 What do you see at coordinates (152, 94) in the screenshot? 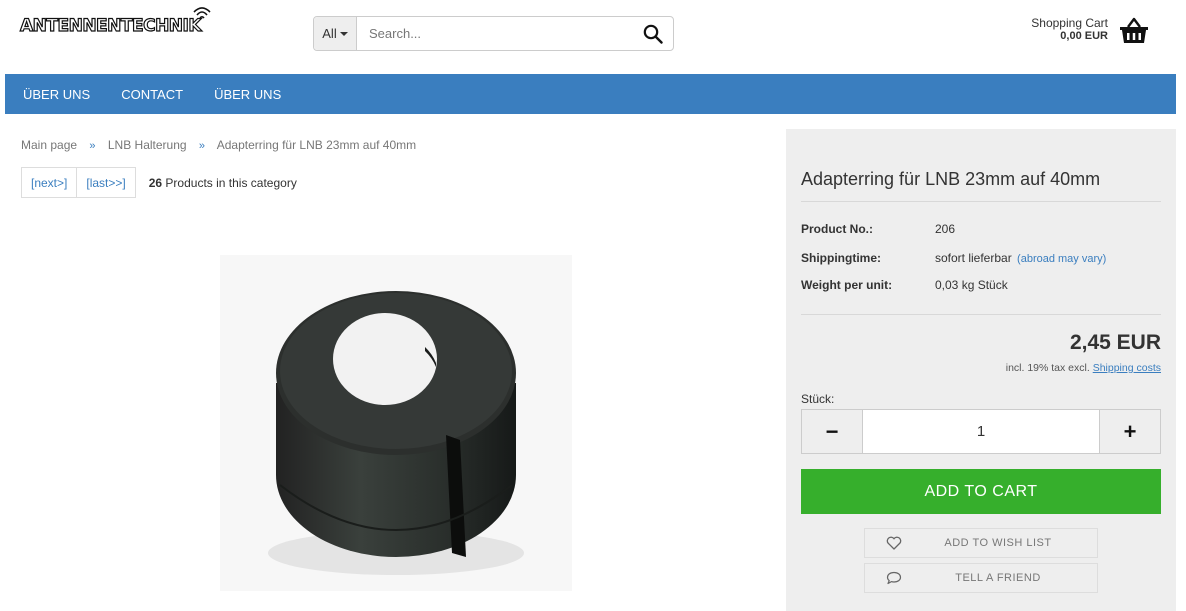
I see `nav-item-contact: CONTACT` at bounding box center [152, 94].